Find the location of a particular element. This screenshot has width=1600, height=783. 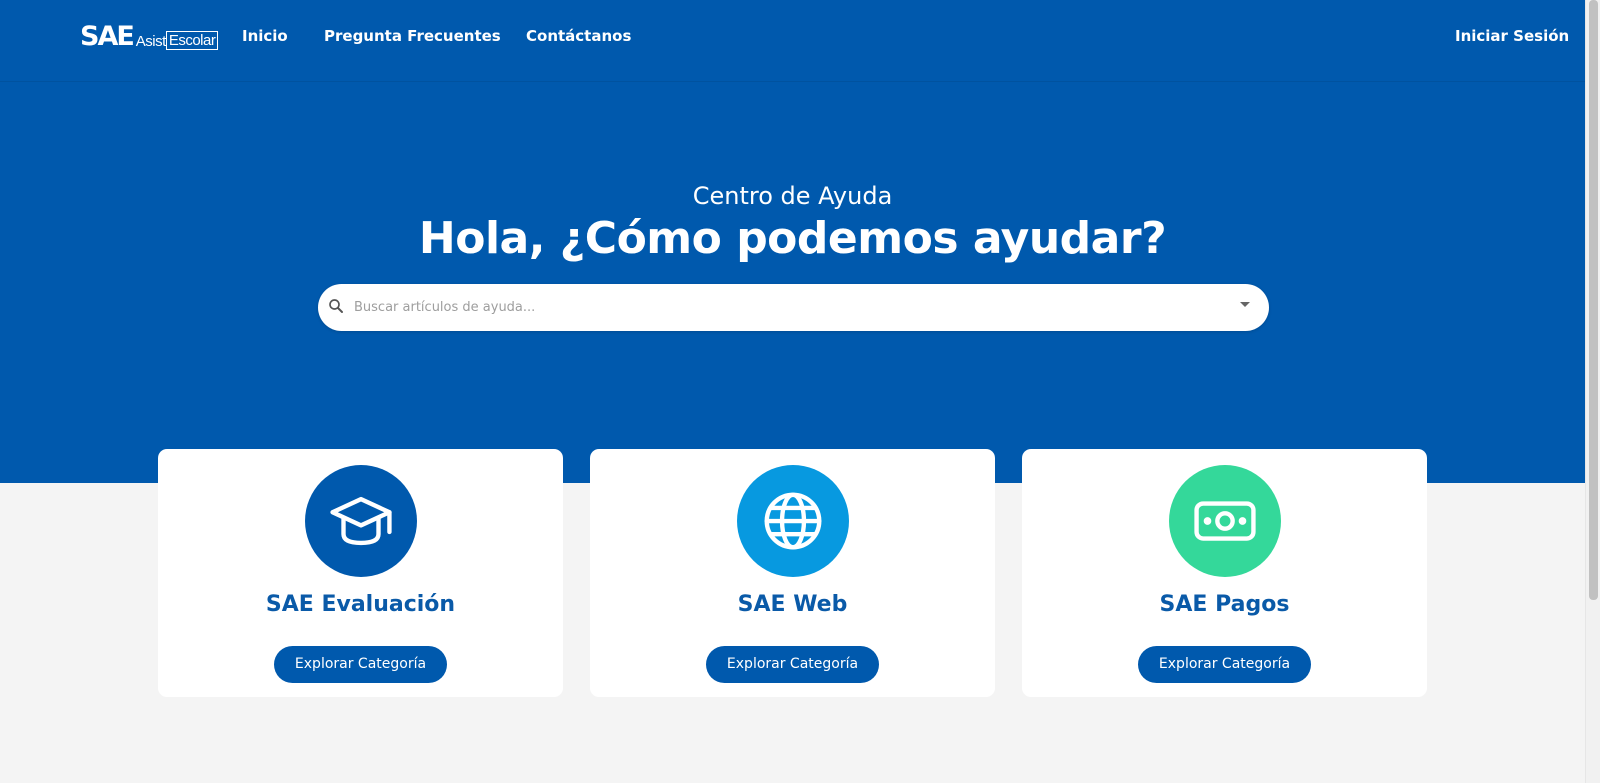

graduation-cap-icon is located at coordinates (361, 521).